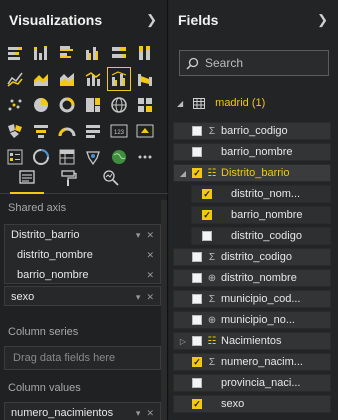 This screenshot has height=420, width=338. Describe the element at coordinates (41, 53) in the screenshot. I see `stacked-column-chart-icon` at that location.